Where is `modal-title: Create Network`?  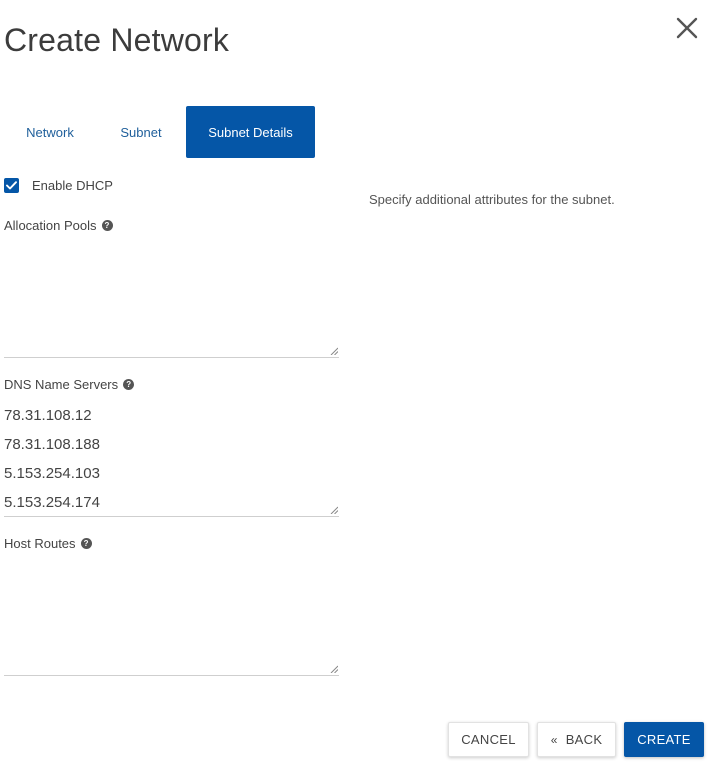
modal-title: Create Network is located at coordinates (117, 40).